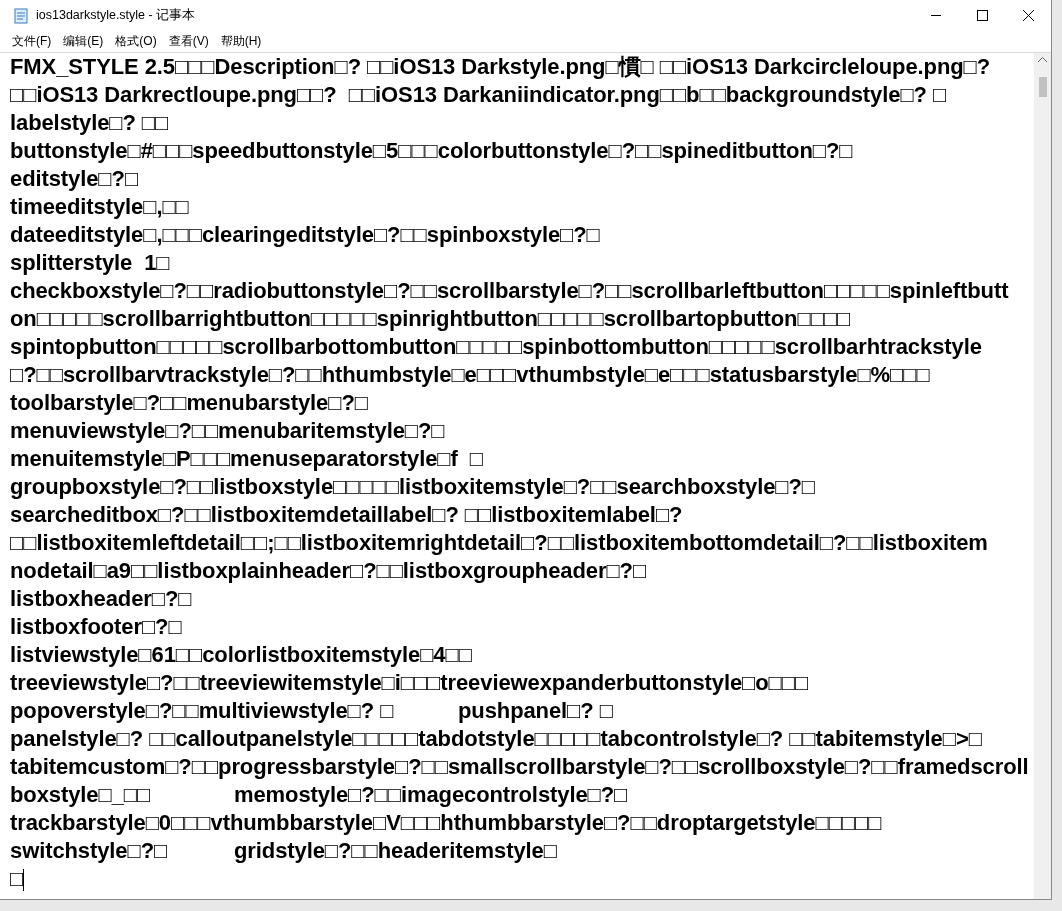 The height and width of the screenshot is (911, 1062). I want to click on text-line: dateeditstyle□,□□□clearingeditstyle□?□□spinboxstyle□?□, so click(305, 235).